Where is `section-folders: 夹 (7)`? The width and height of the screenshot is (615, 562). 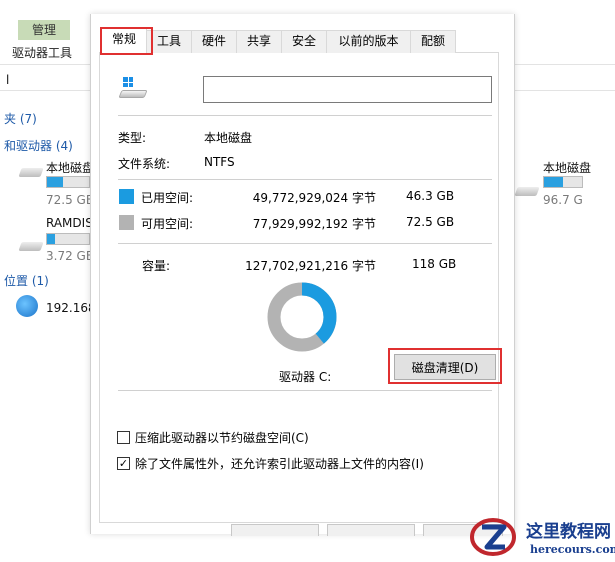 section-folders: 夹 (7) is located at coordinates (20, 118).